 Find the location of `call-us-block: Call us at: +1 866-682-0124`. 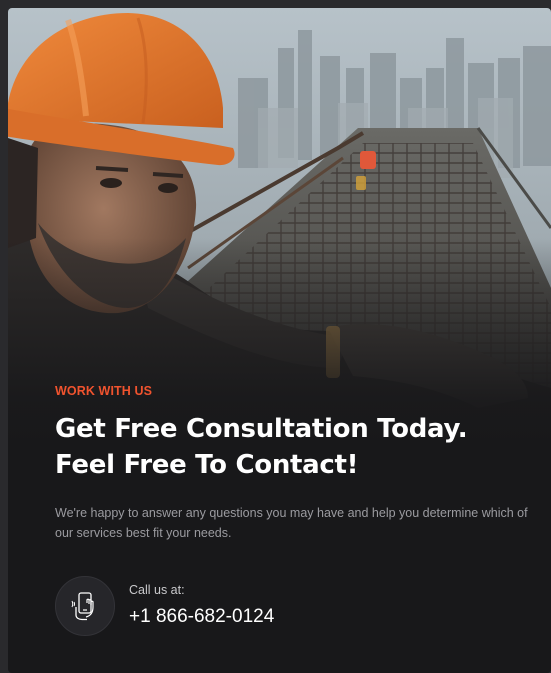

call-us-block: Call us at: +1 866-682-0124 is located at coordinates (164, 606).